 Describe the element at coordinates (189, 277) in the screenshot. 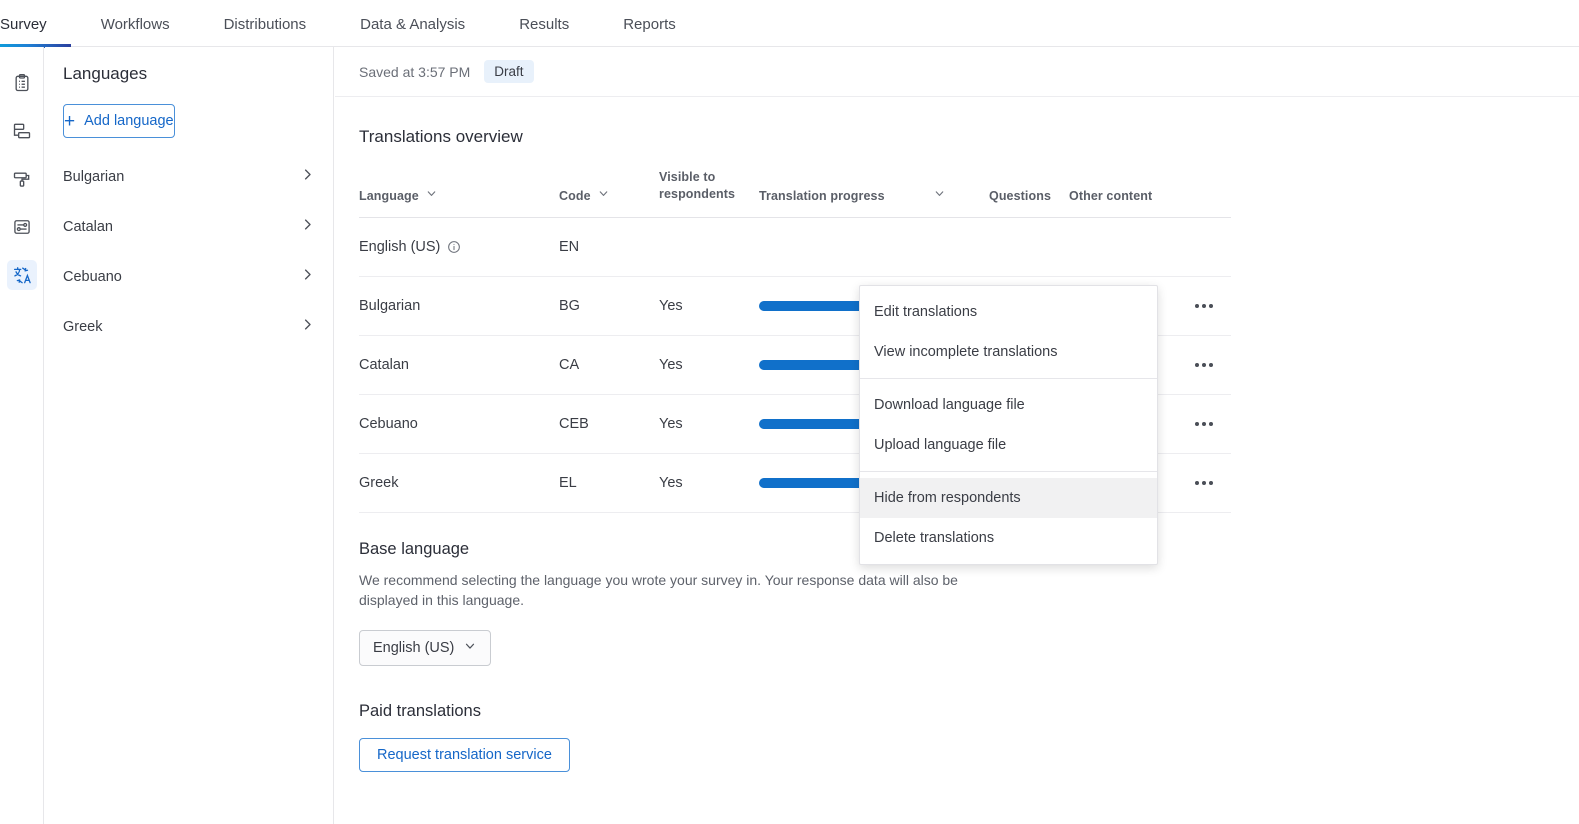

I see `language-list-item: Cebuano` at that location.